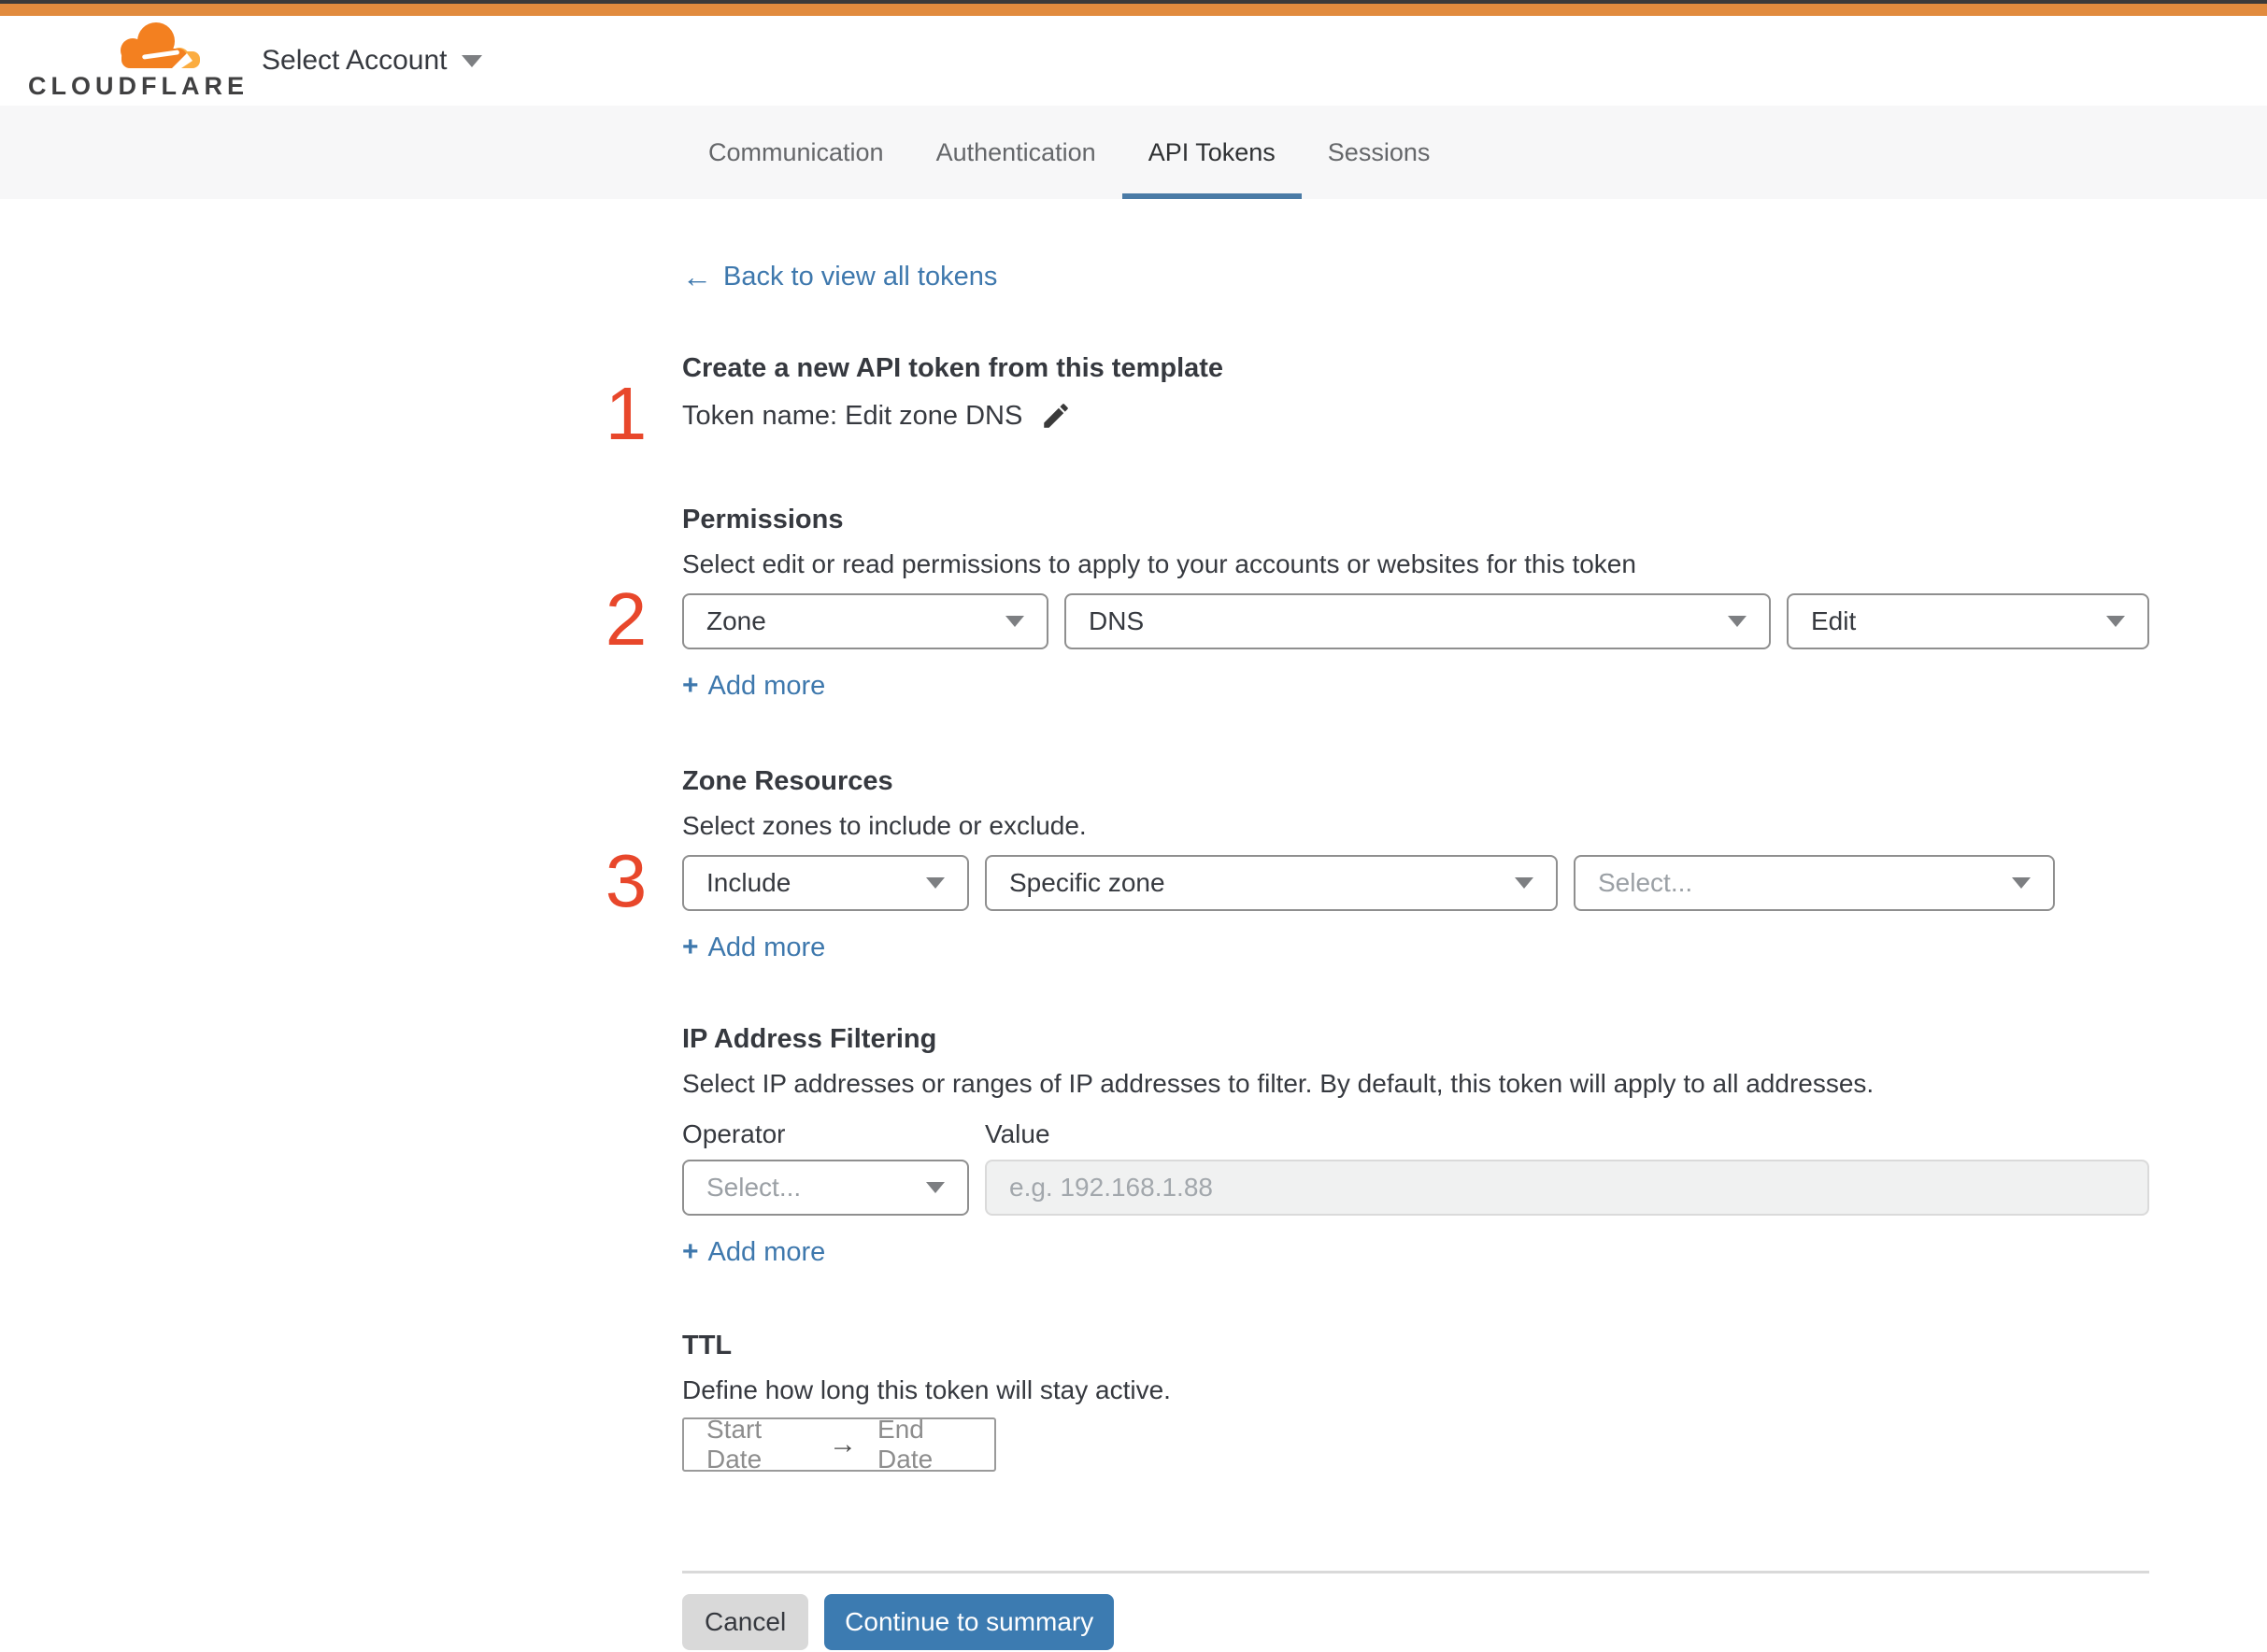 This screenshot has width=2267, height=1652. What do you see at coordinates (627, 619) in the screenshot?
I see `step-number-2: 2` at bounding box center [627, 619].